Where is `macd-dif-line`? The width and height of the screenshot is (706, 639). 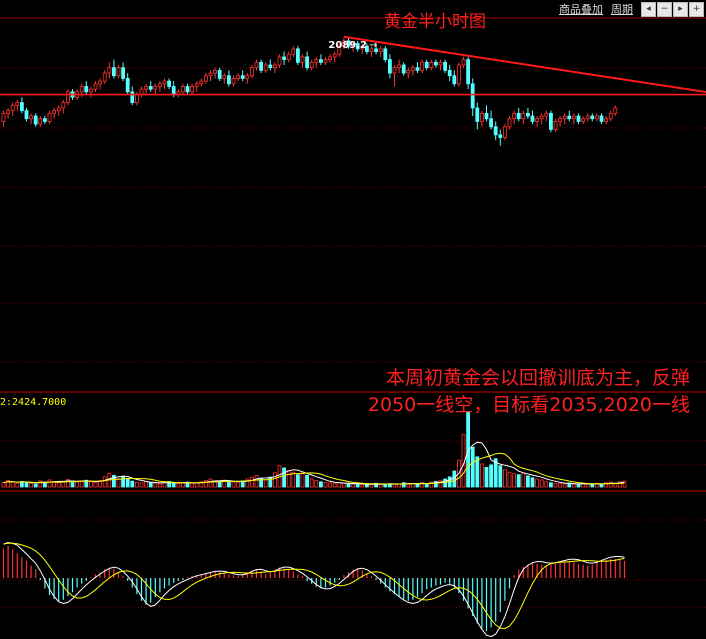 macd-dif-line is located at coordinates (314, 589).